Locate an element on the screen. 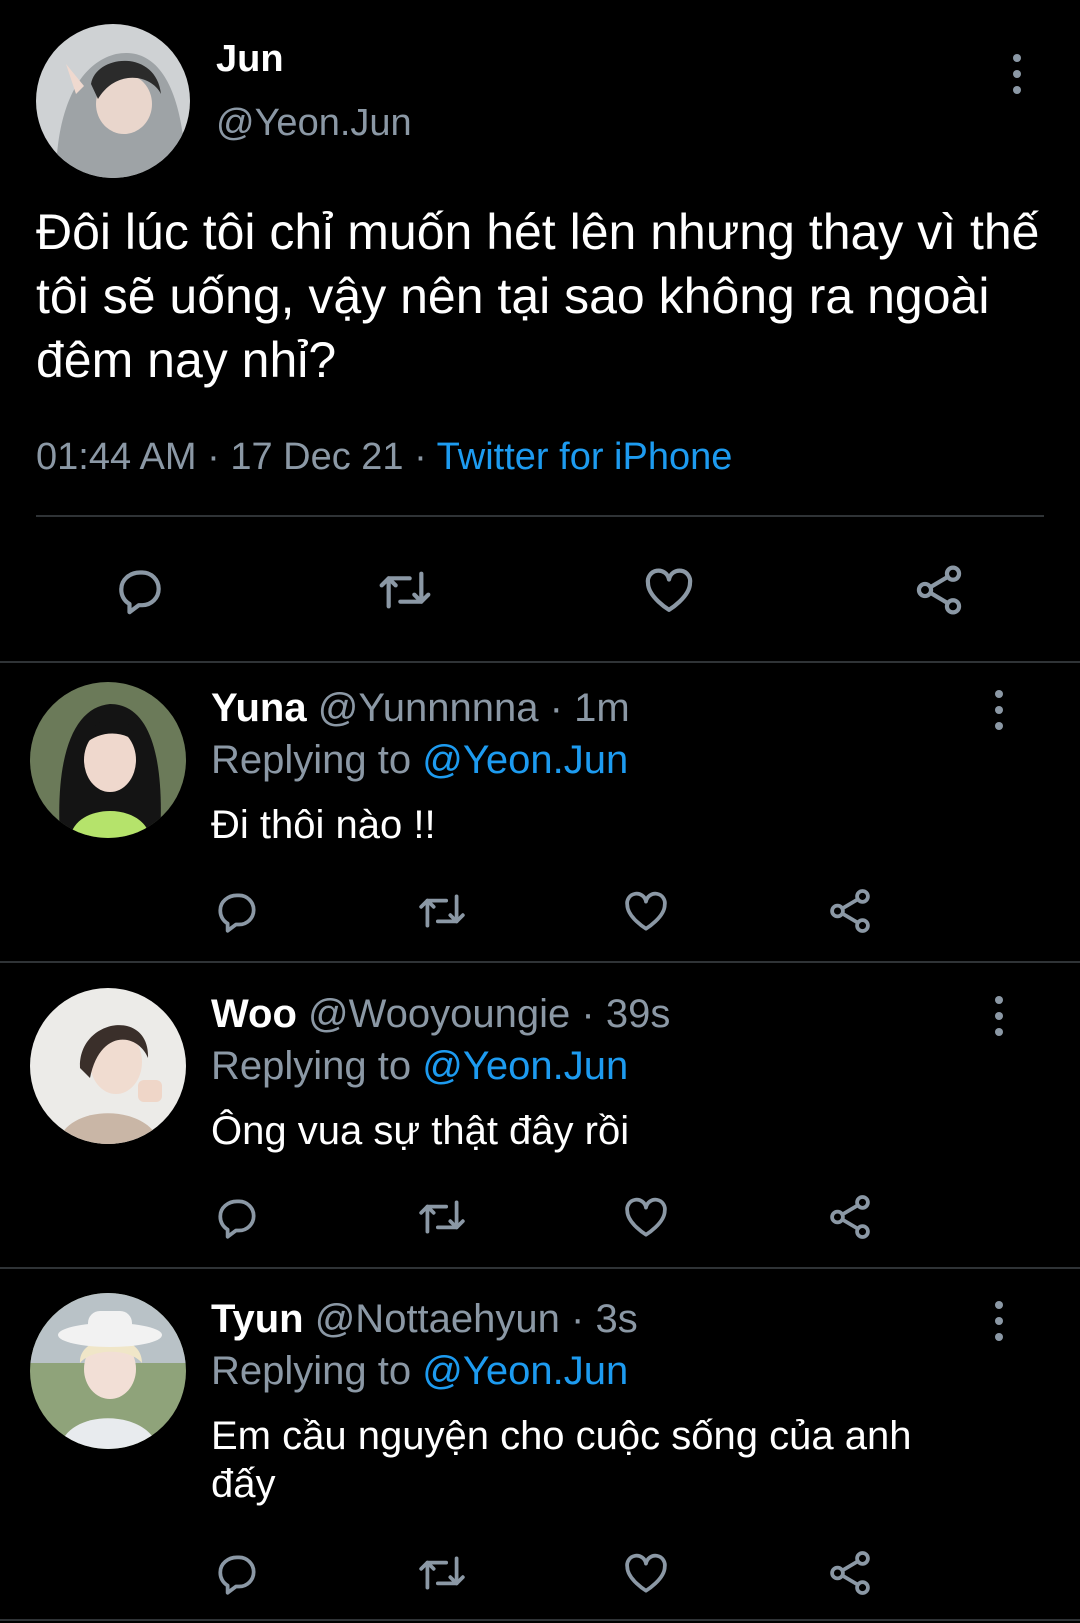  reply-text: Đi thôi nào !! is located at coordinates (323, 825).